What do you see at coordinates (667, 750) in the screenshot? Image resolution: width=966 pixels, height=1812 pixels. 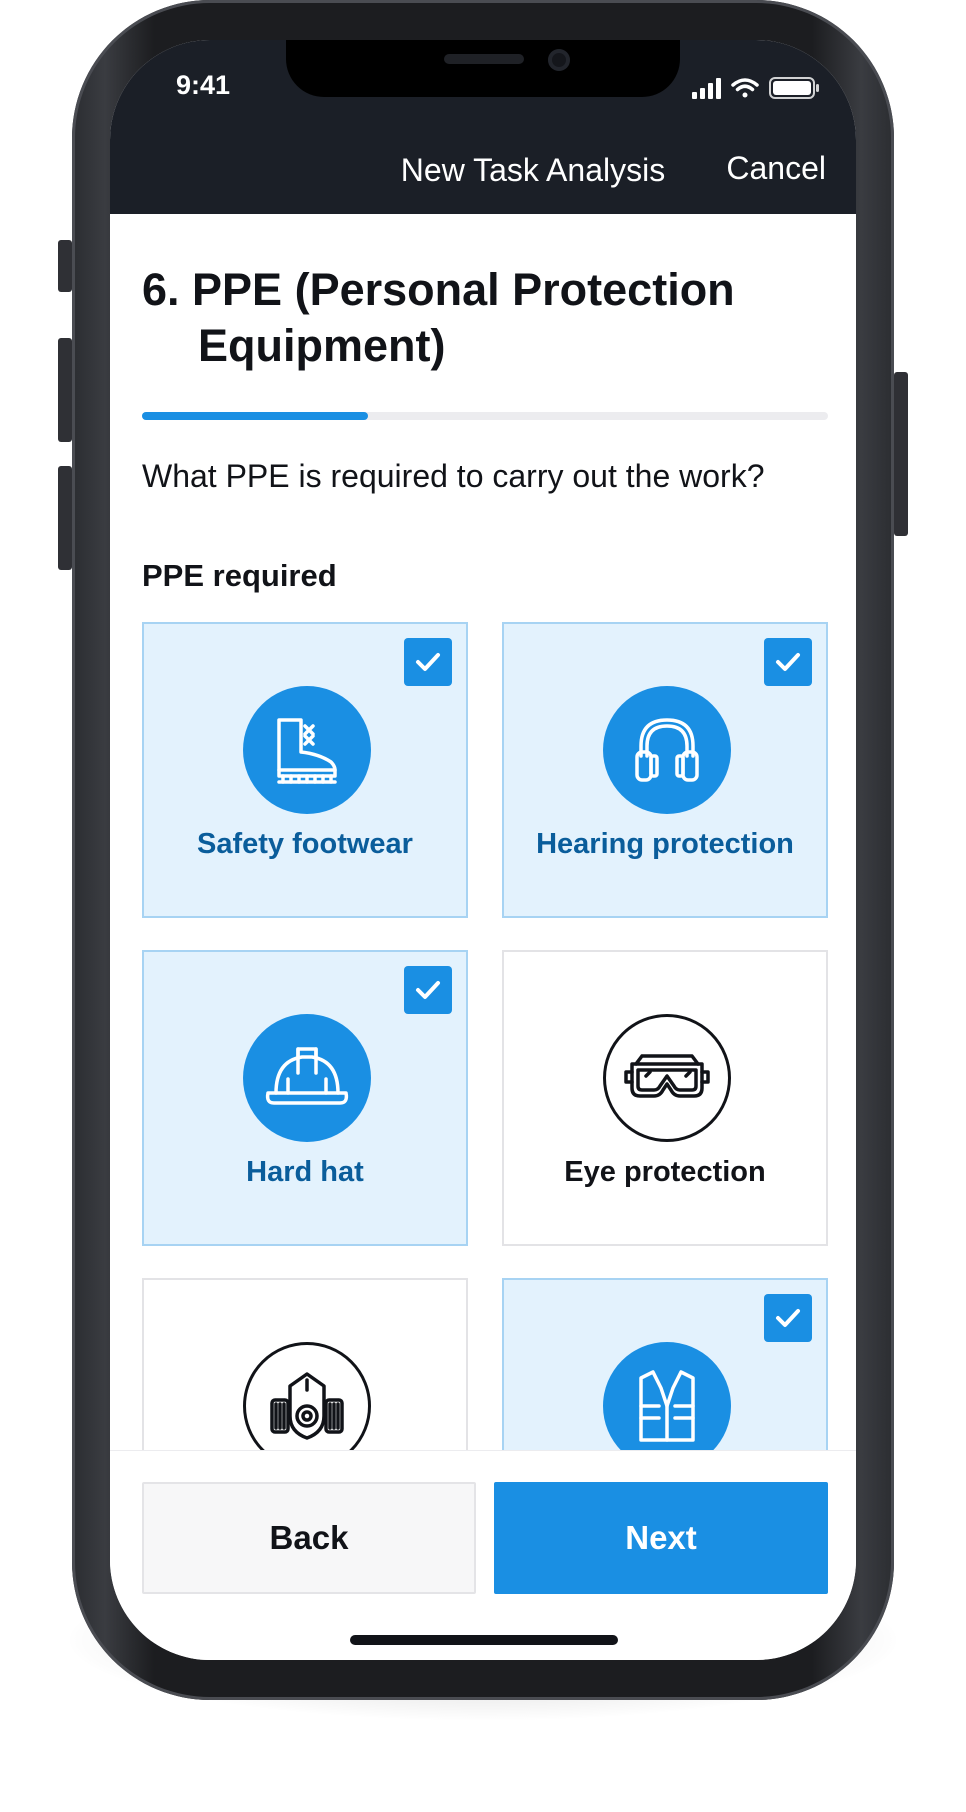 I see `headphones-icon` at bounding box center [667, 750].